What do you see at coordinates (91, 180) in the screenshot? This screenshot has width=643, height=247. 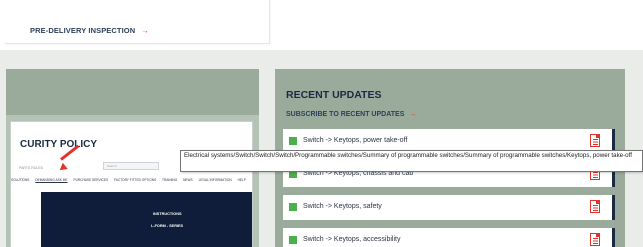 I see `preview-nav-item: PURCHASE SERVICES` at bounding box center [91, 180].